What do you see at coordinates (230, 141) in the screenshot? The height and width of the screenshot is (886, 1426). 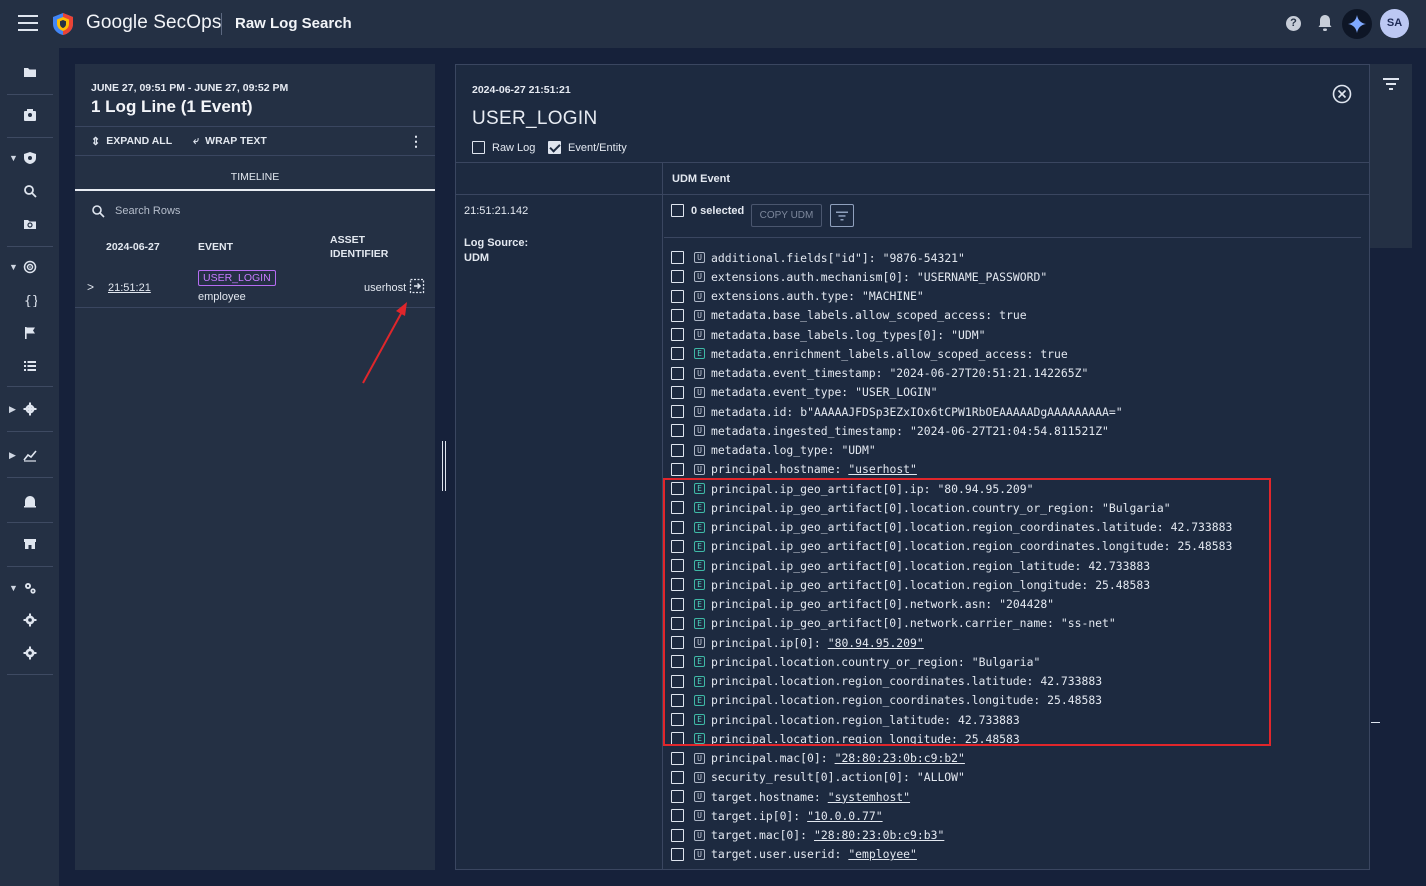 I see `wrap-text-button: ⤶ WRAP TEXT` at bounding box center [230, 141].